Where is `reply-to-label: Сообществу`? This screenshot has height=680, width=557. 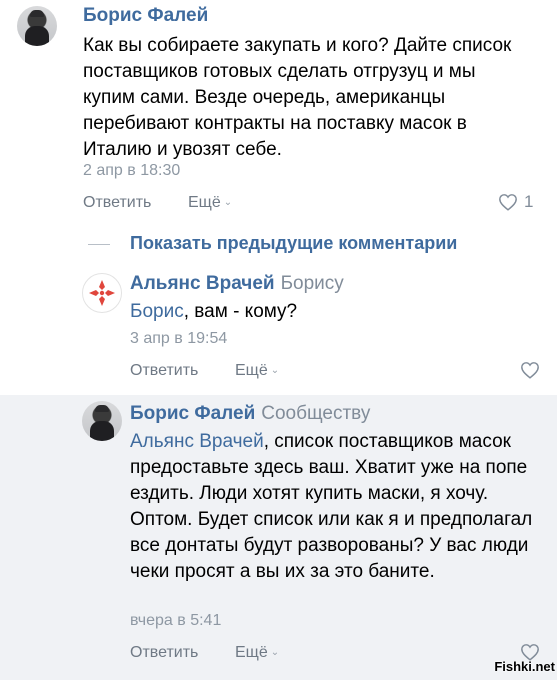
reply-to-label: Сообществу is located at coordinates (315, 413).